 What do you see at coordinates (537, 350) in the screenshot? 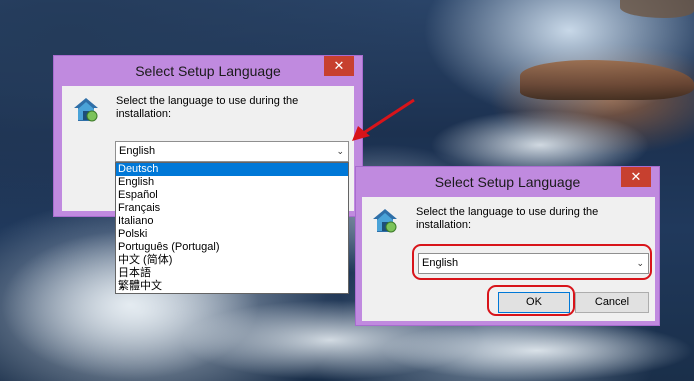
I see `wallpaper-foam` at bounding box center [537, 350].